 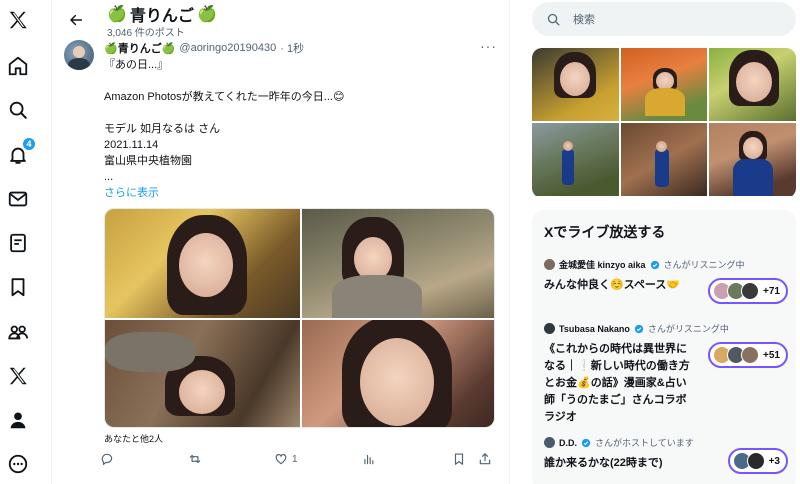 What do you see at coordinates (304, 193) in the screenshot?
I see `show-more-link: さらに表示` at bounding box center [304, 193].